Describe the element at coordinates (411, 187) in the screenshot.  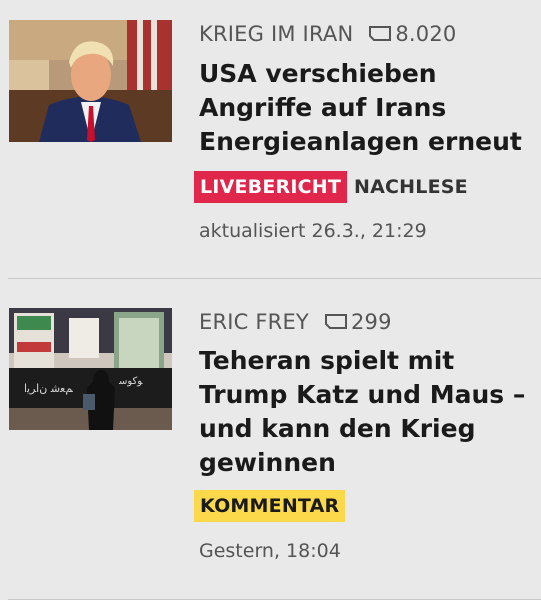
I see `tag-label: NACHLESE` at that location.